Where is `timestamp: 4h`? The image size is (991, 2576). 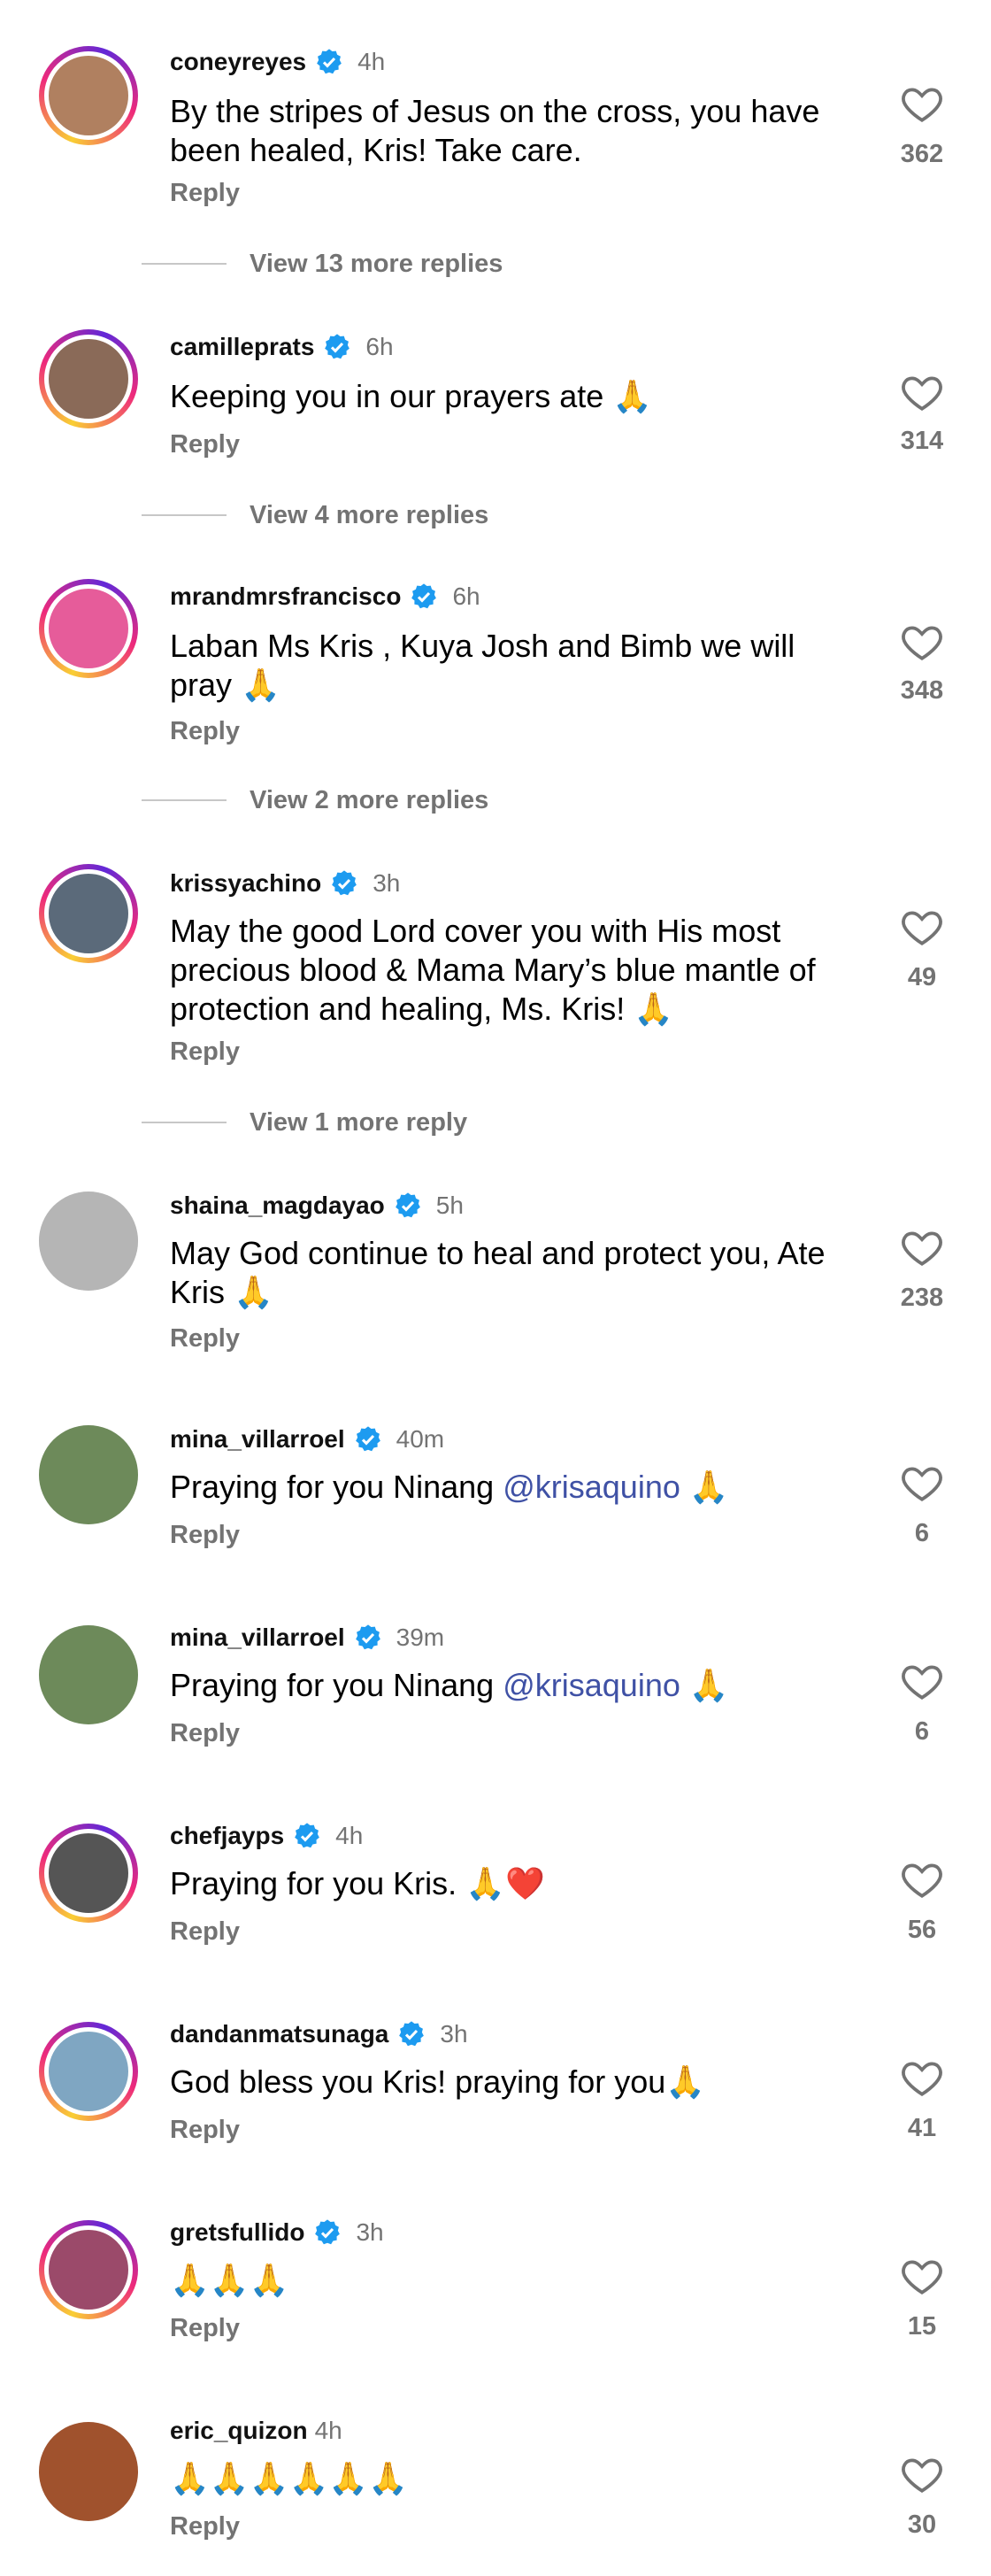 timestamp: 4h is located at coordinates (328, 2430).